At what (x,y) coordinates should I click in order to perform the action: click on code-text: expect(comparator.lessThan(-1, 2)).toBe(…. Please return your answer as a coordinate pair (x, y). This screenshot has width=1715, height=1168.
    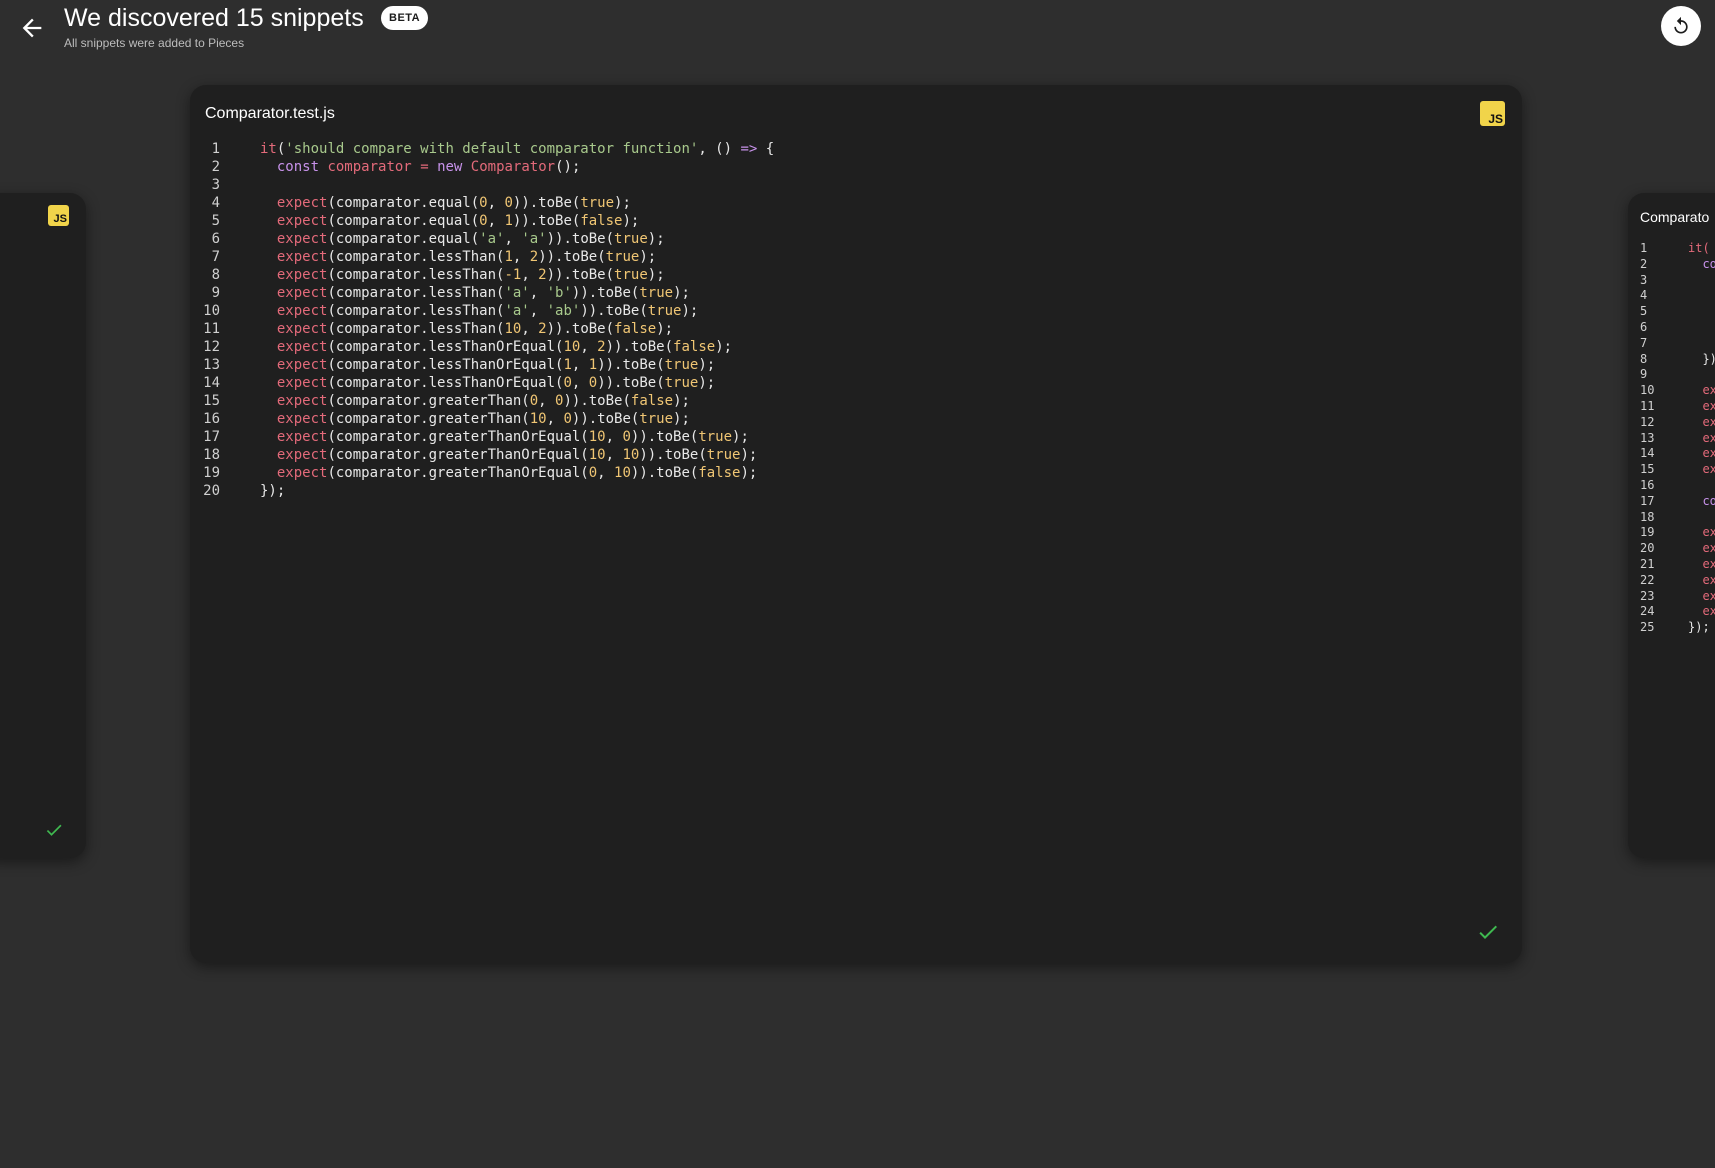
    Looking at the image, I should click on (470, 275).